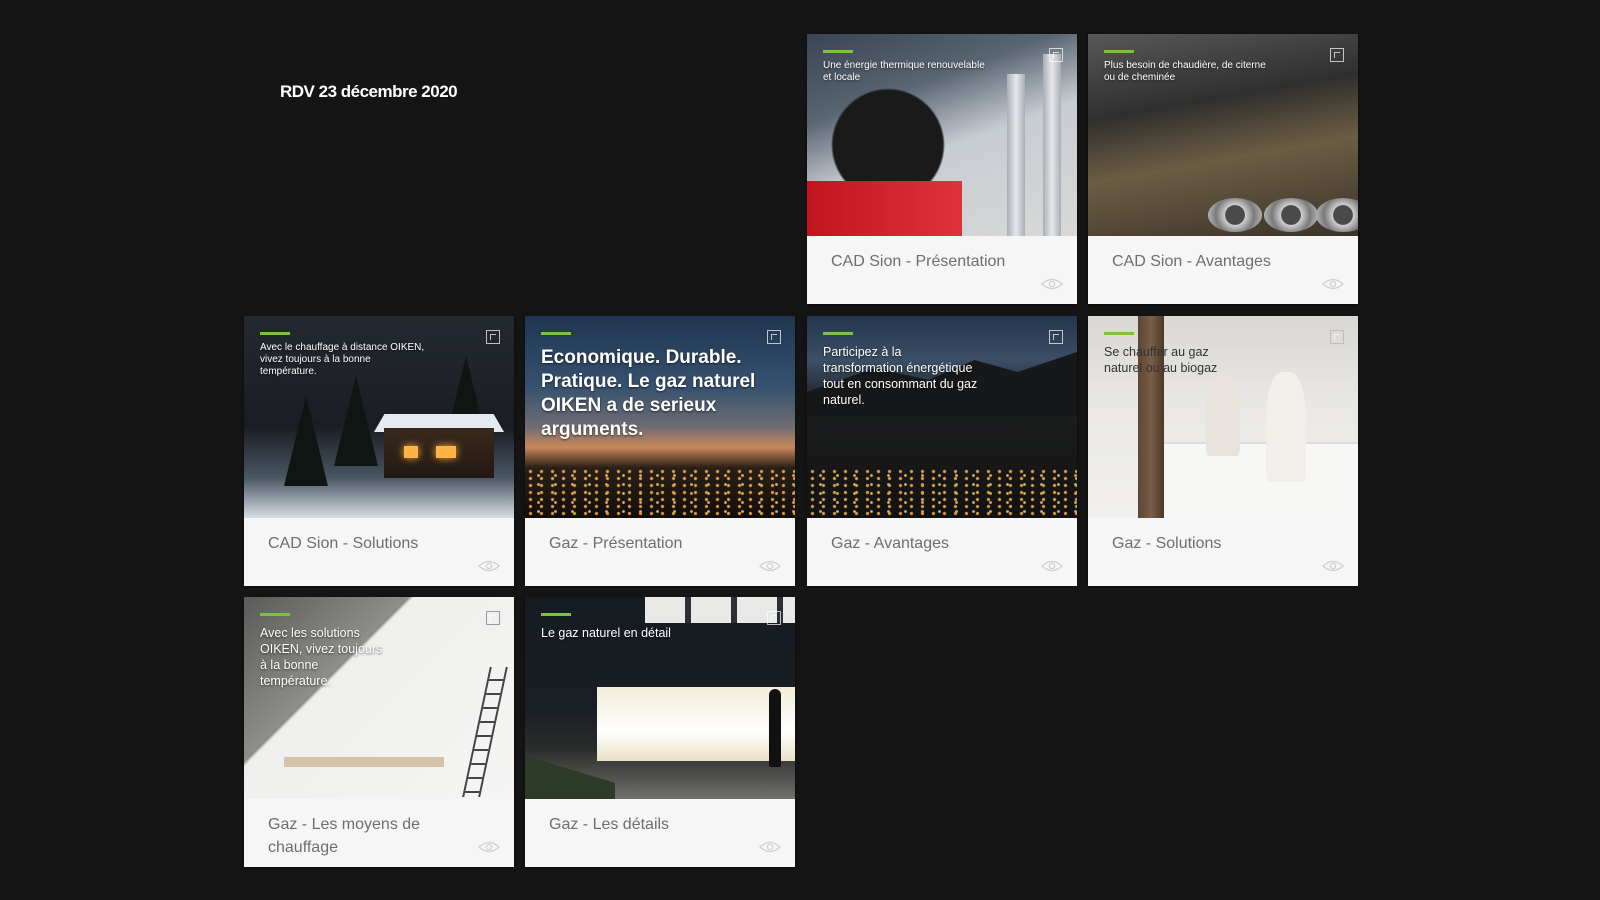 The height and width of the screenshot is (900, 1600). I want to click on card-overlay-text: Se chauffer au gaz naturel ou au biogaz, so click(1161, 360).